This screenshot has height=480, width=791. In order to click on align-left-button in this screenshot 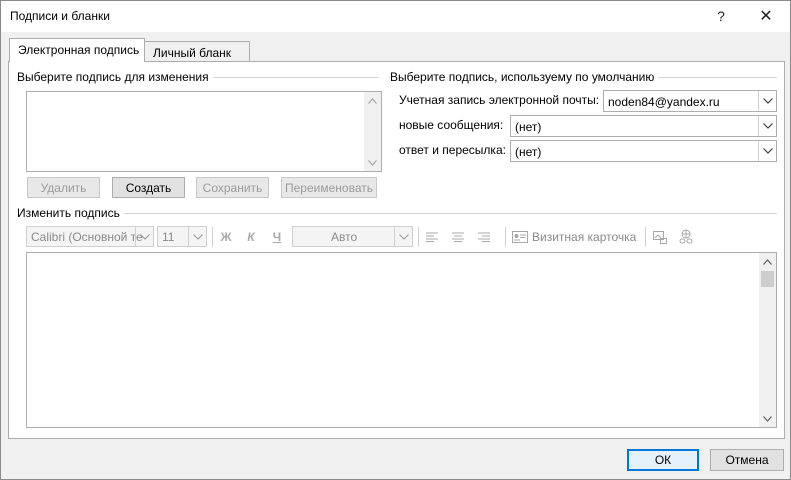, I will do `click(432, 237)`.